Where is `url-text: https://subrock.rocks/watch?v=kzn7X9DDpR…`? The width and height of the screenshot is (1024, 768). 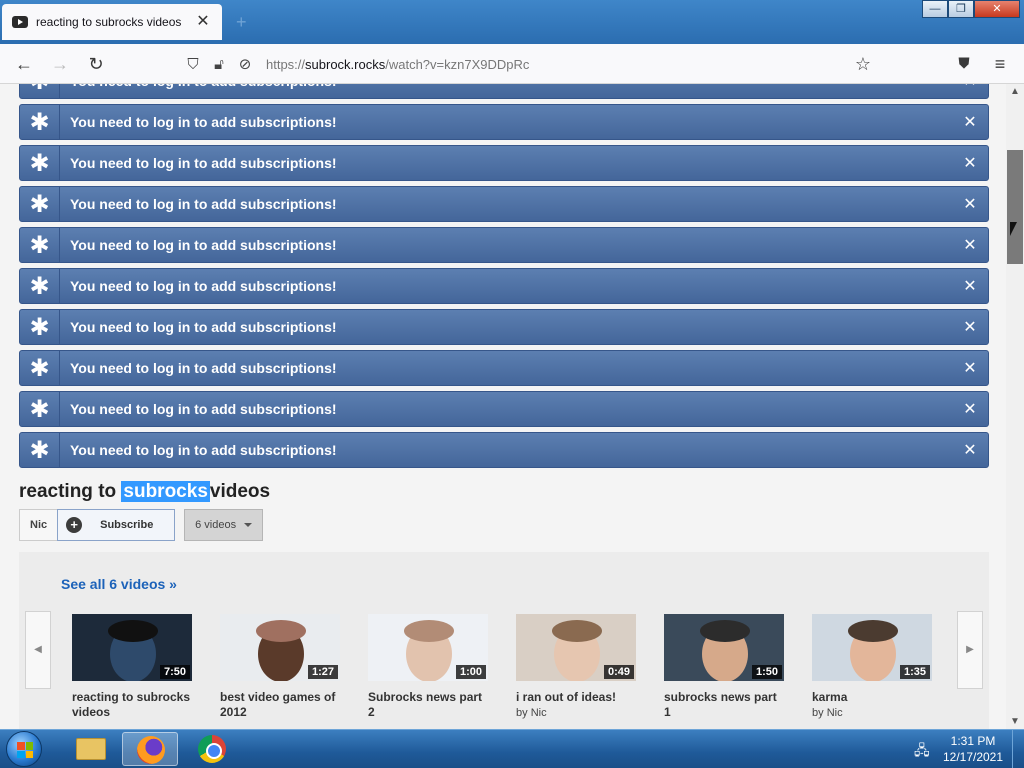
url-text: https://subrock.rocks/watch?v=kzn7X9DDpR… is located at coordinates (397, 64).